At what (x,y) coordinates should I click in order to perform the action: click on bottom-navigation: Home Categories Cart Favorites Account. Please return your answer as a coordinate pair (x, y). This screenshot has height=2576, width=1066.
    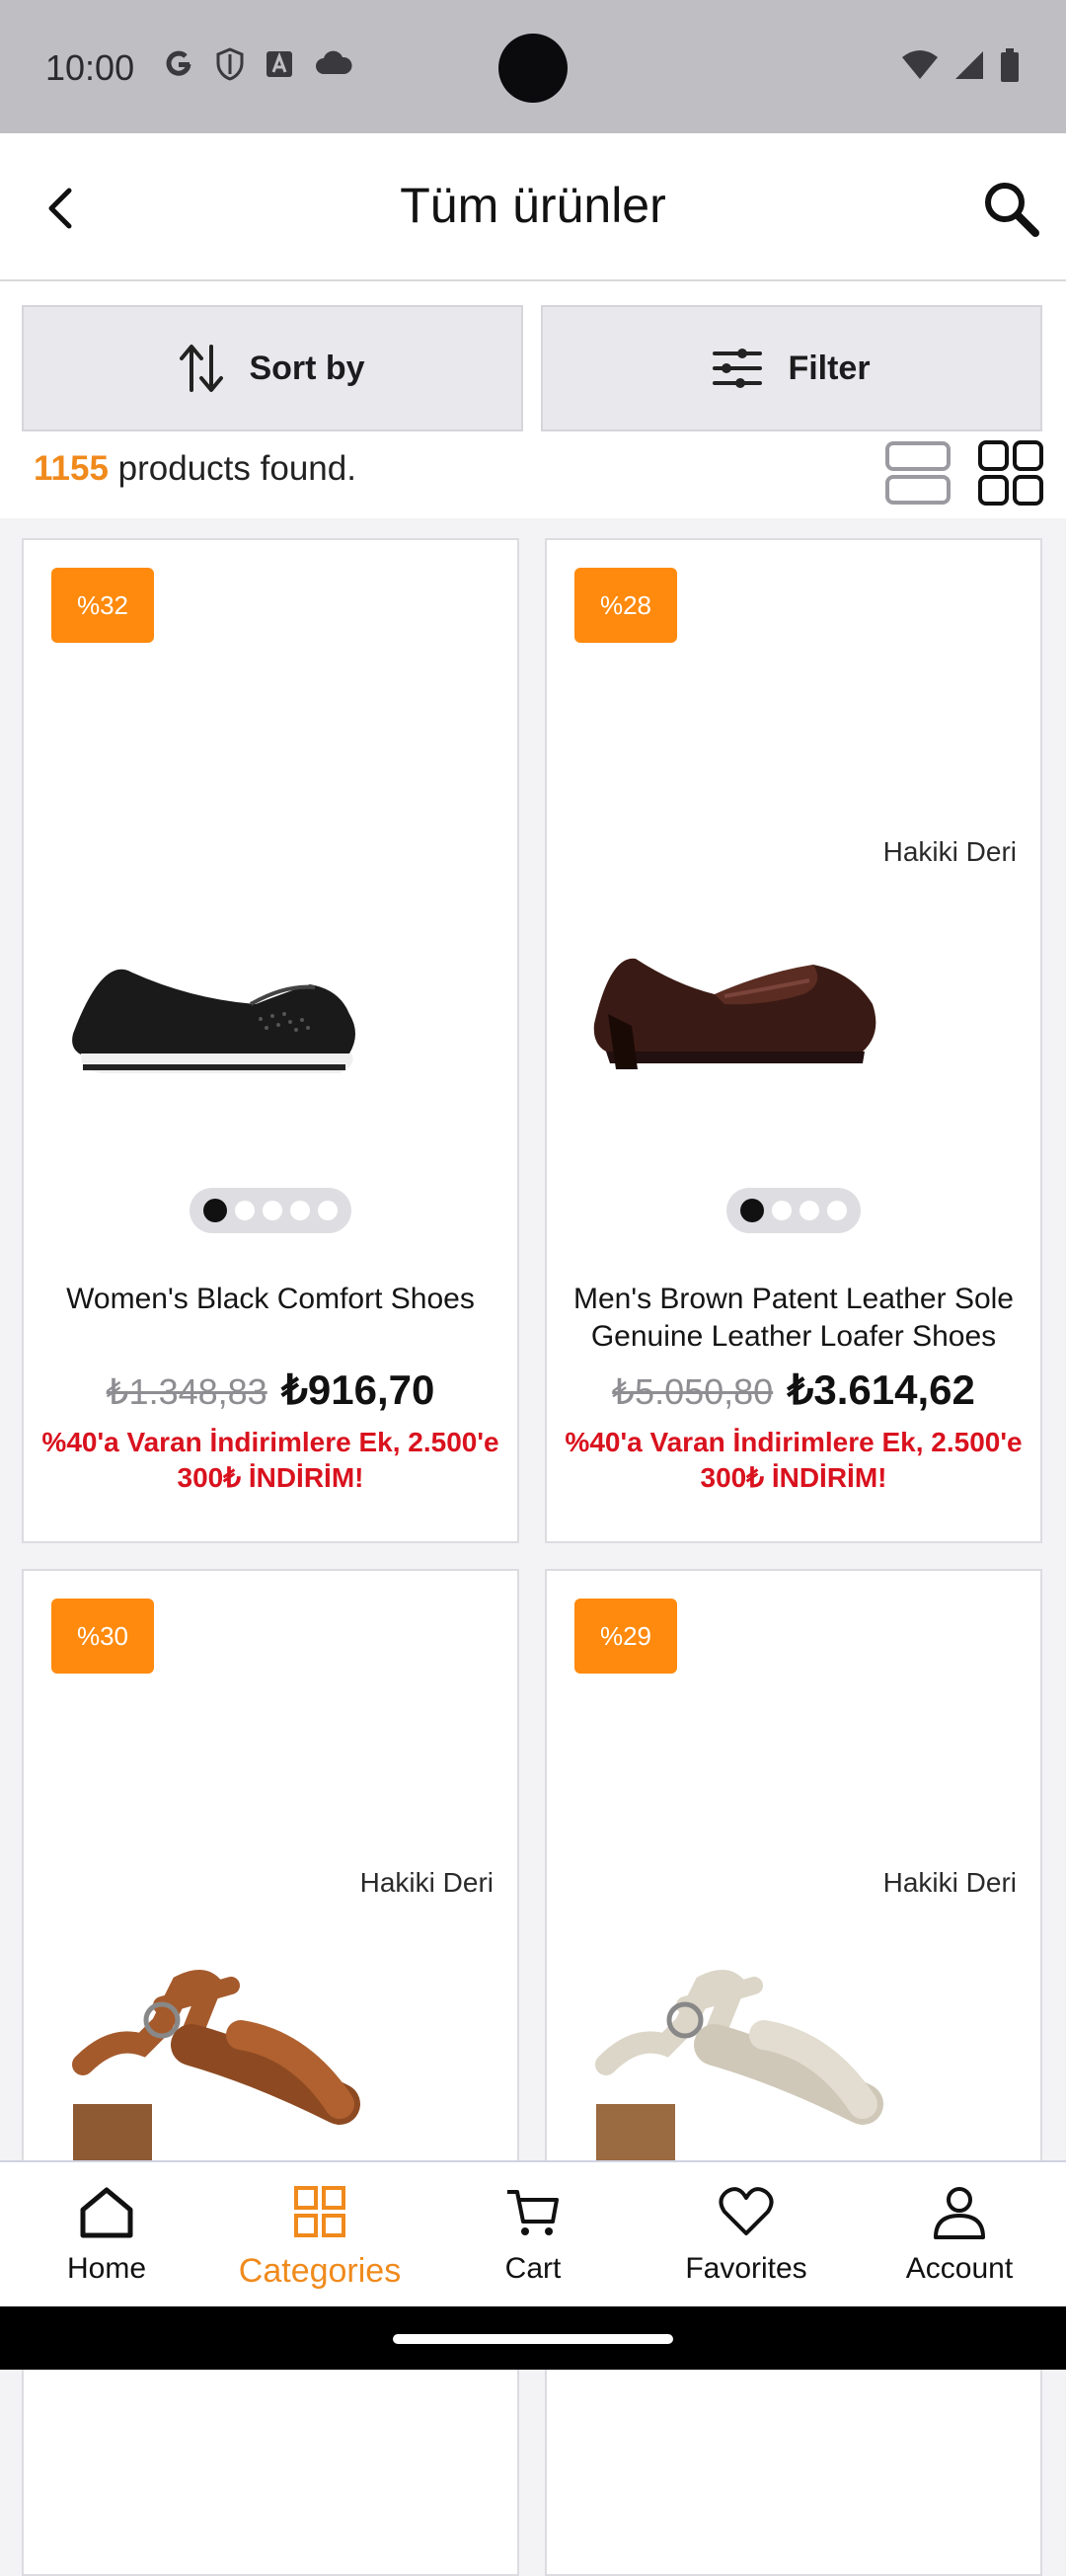
    Looking at the image, I should click on (533, 2233).